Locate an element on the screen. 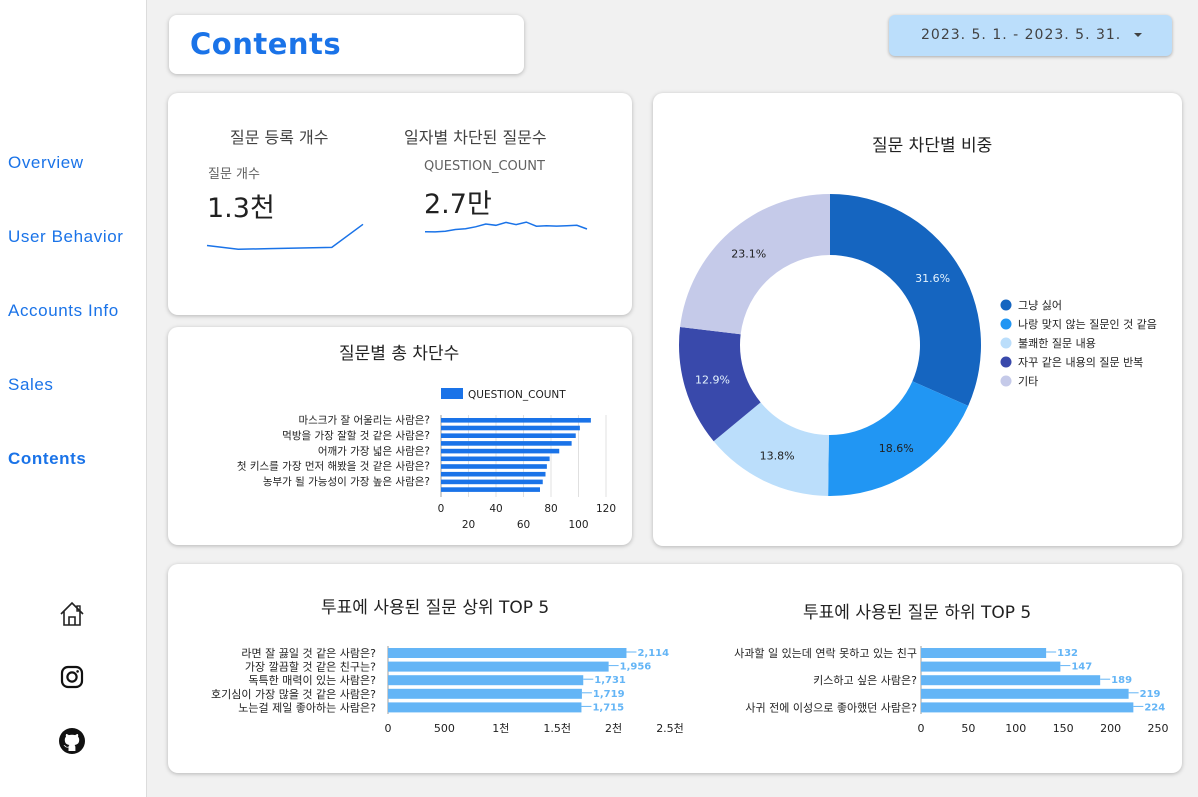  category-label: 라면 잘 끓일 것 같은 사람은? is located at coordinates (308, 653).